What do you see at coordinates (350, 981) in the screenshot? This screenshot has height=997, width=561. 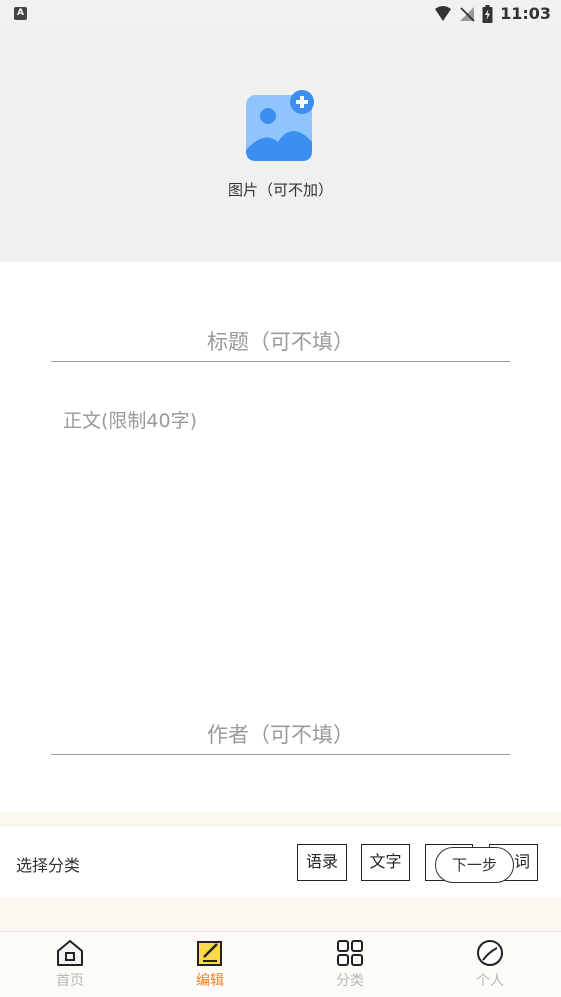 I see `nav-label-category: 分类` at bounding box center [350, 981].